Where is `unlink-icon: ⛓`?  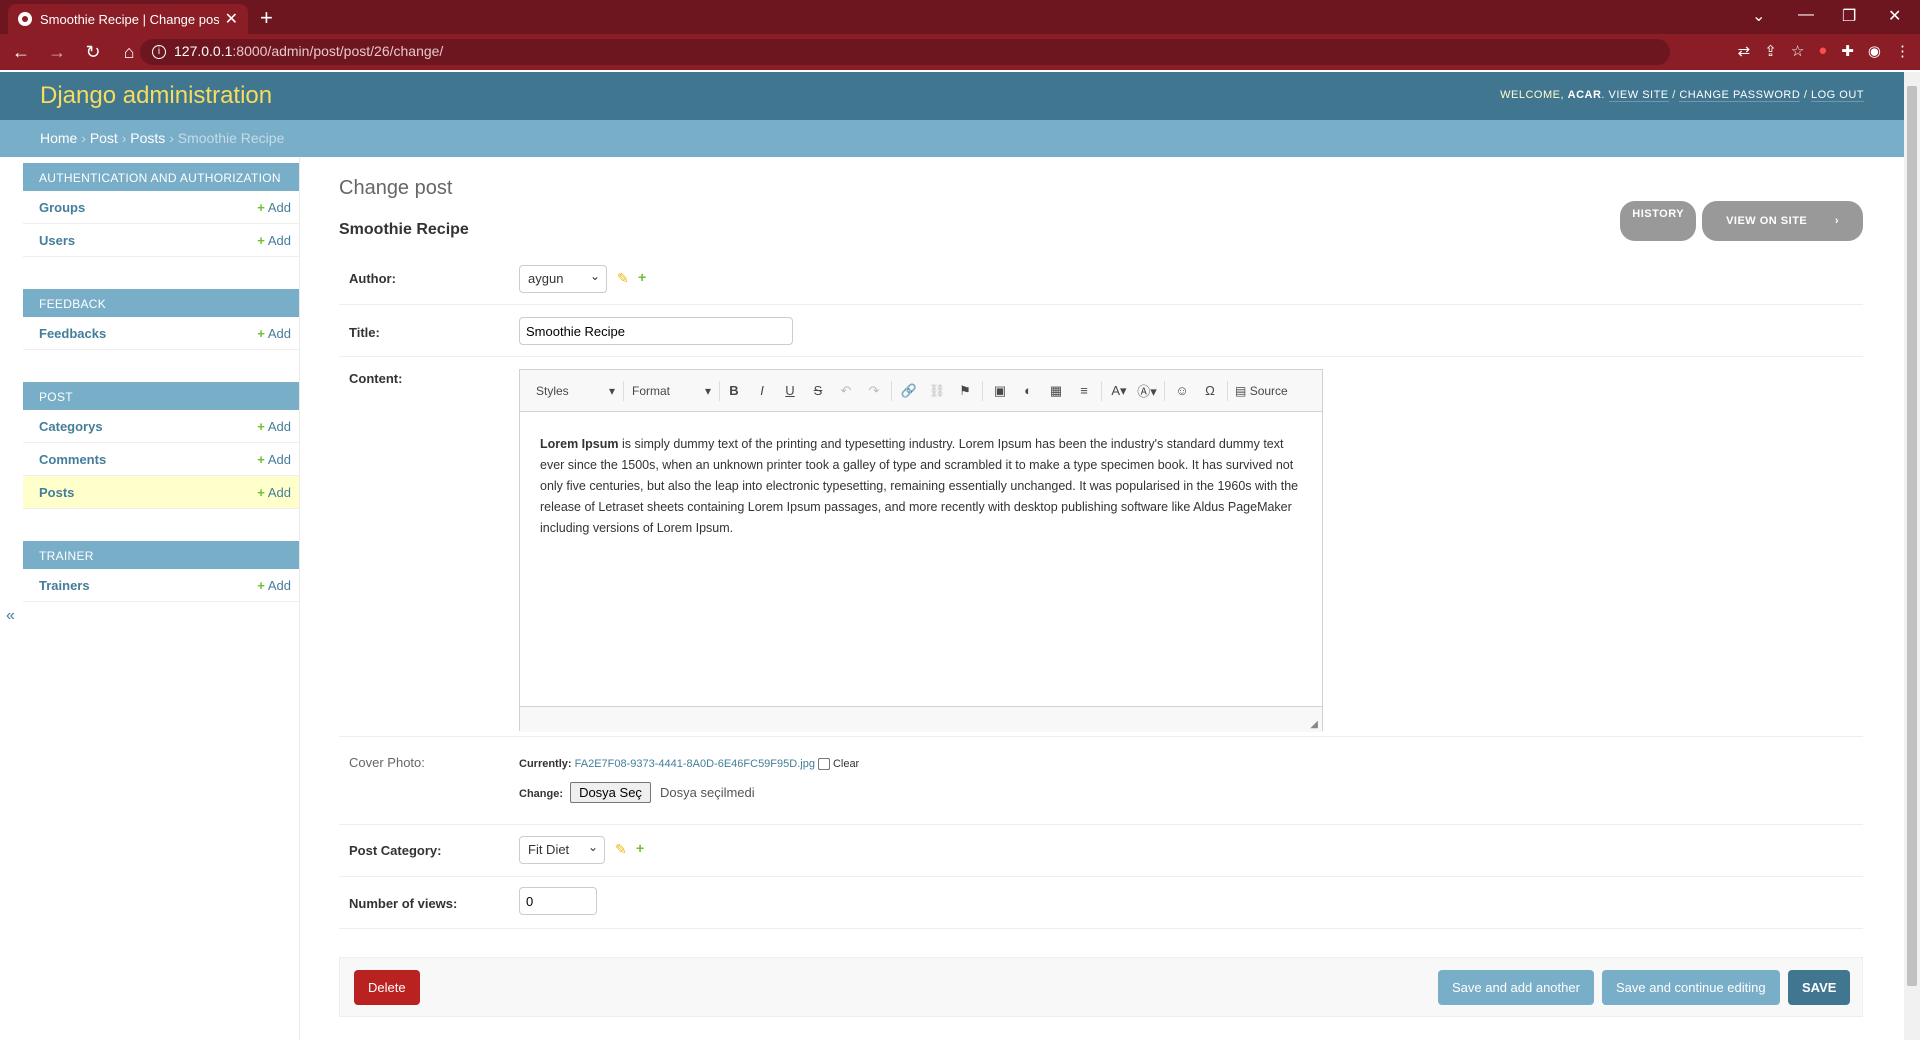 unlink-icon: ⛓ is located at coordinates (937, 391).